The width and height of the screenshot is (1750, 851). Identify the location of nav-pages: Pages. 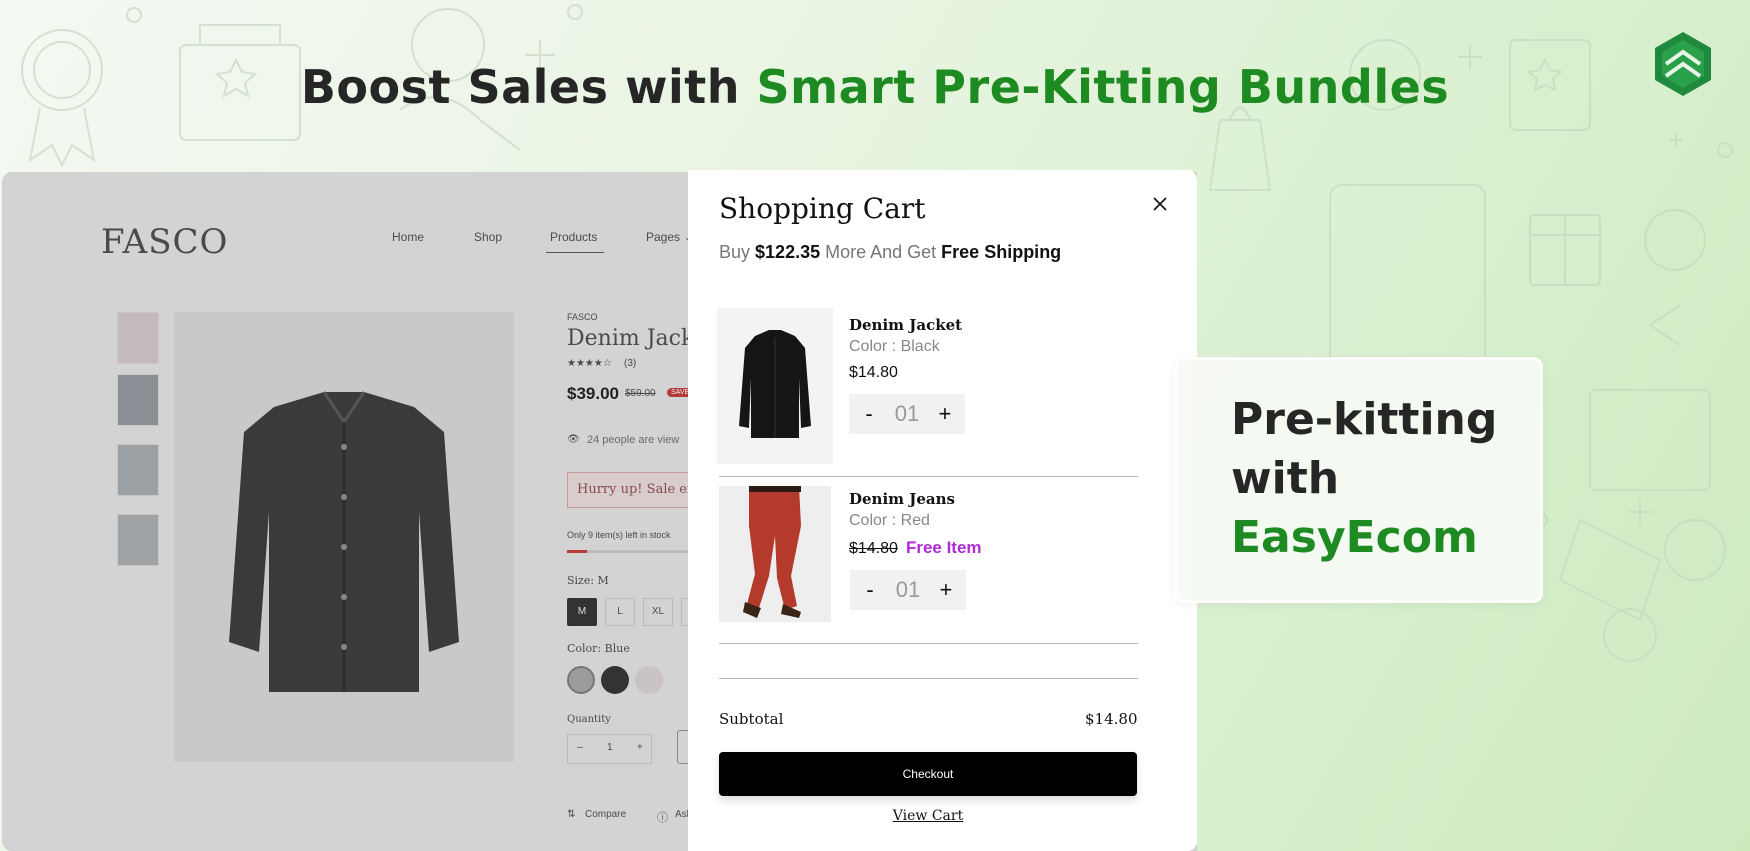
(663, 237).